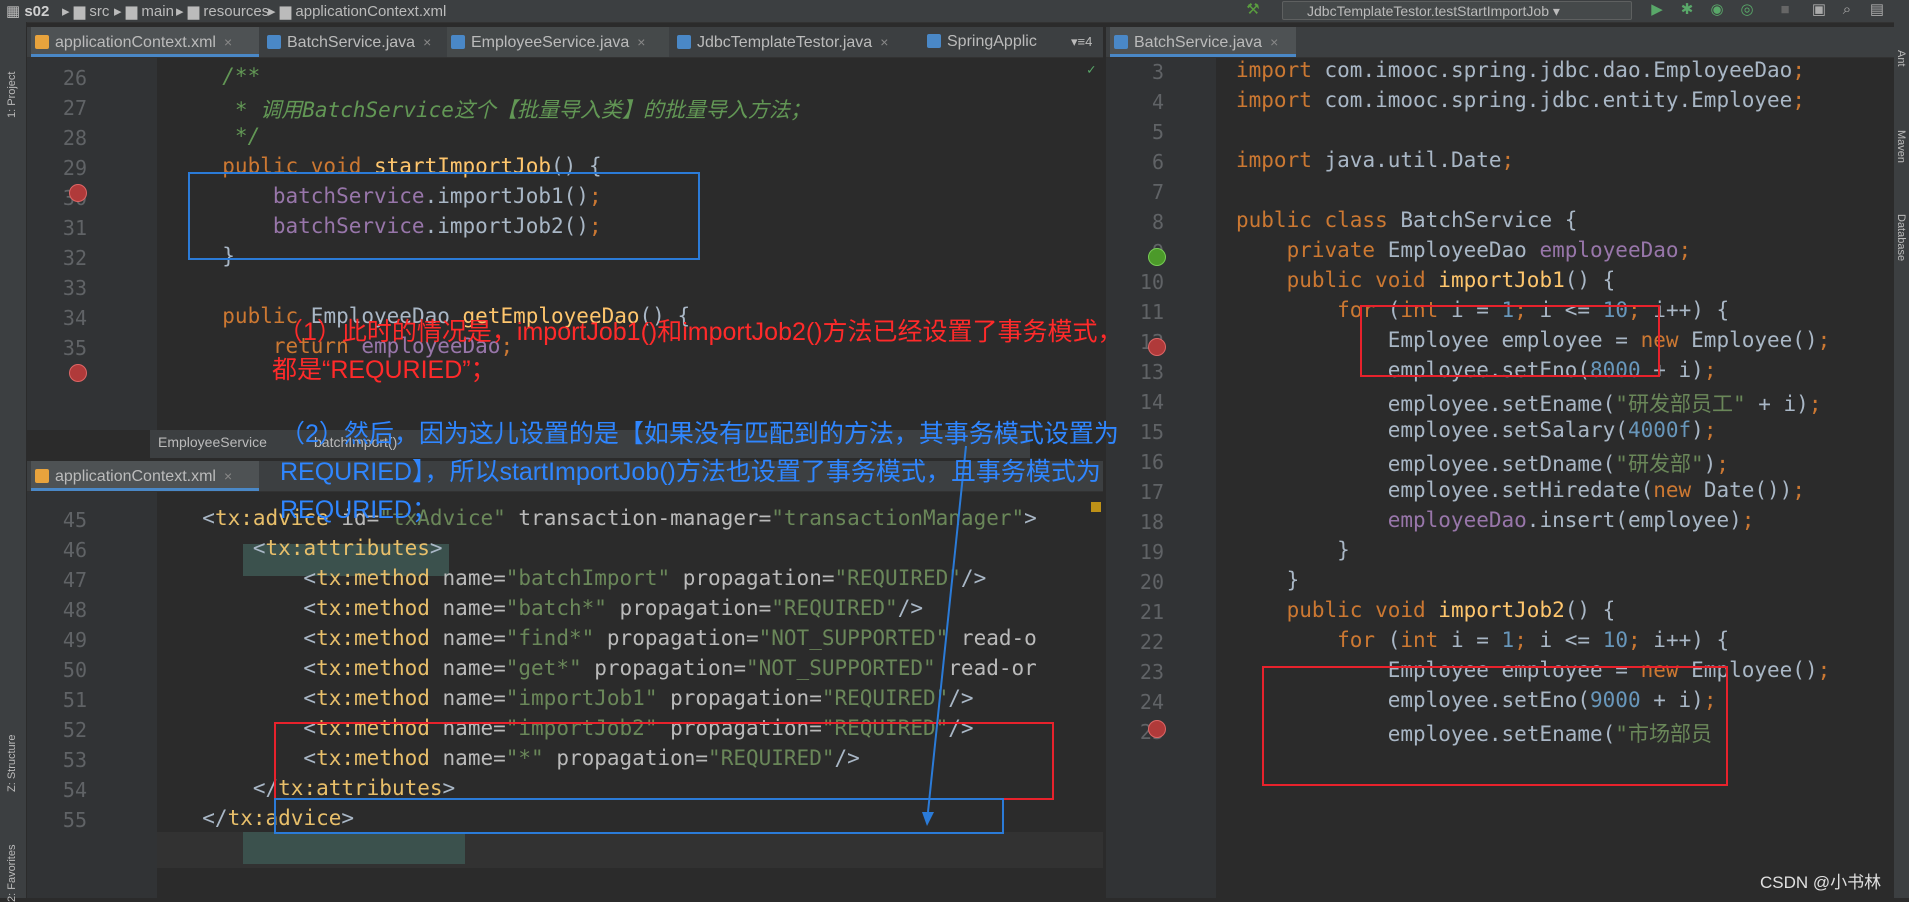  I want to click on line-number: 28, so click(74, 138).